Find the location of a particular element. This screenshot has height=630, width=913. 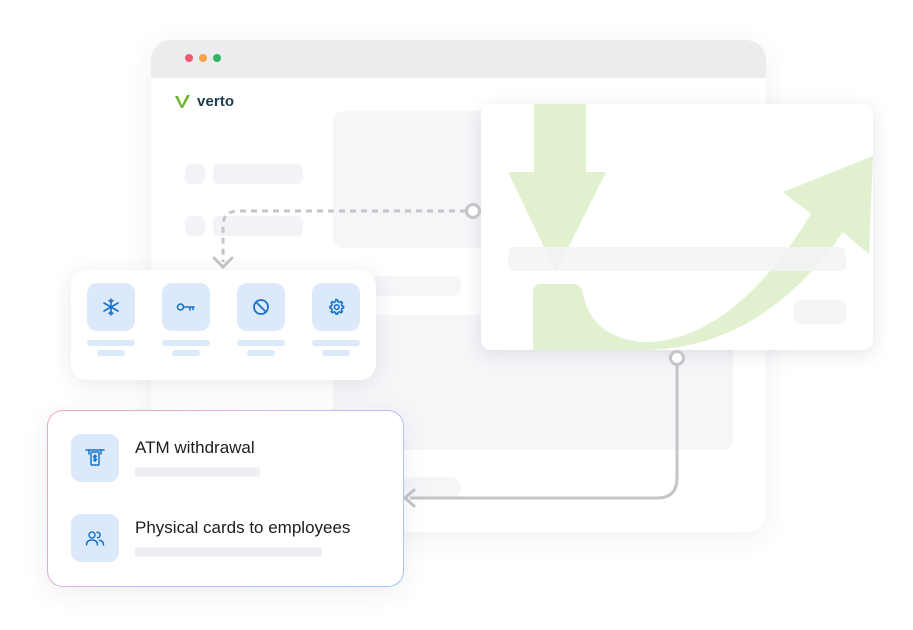

block-icon is located at coordinates (261, 307).